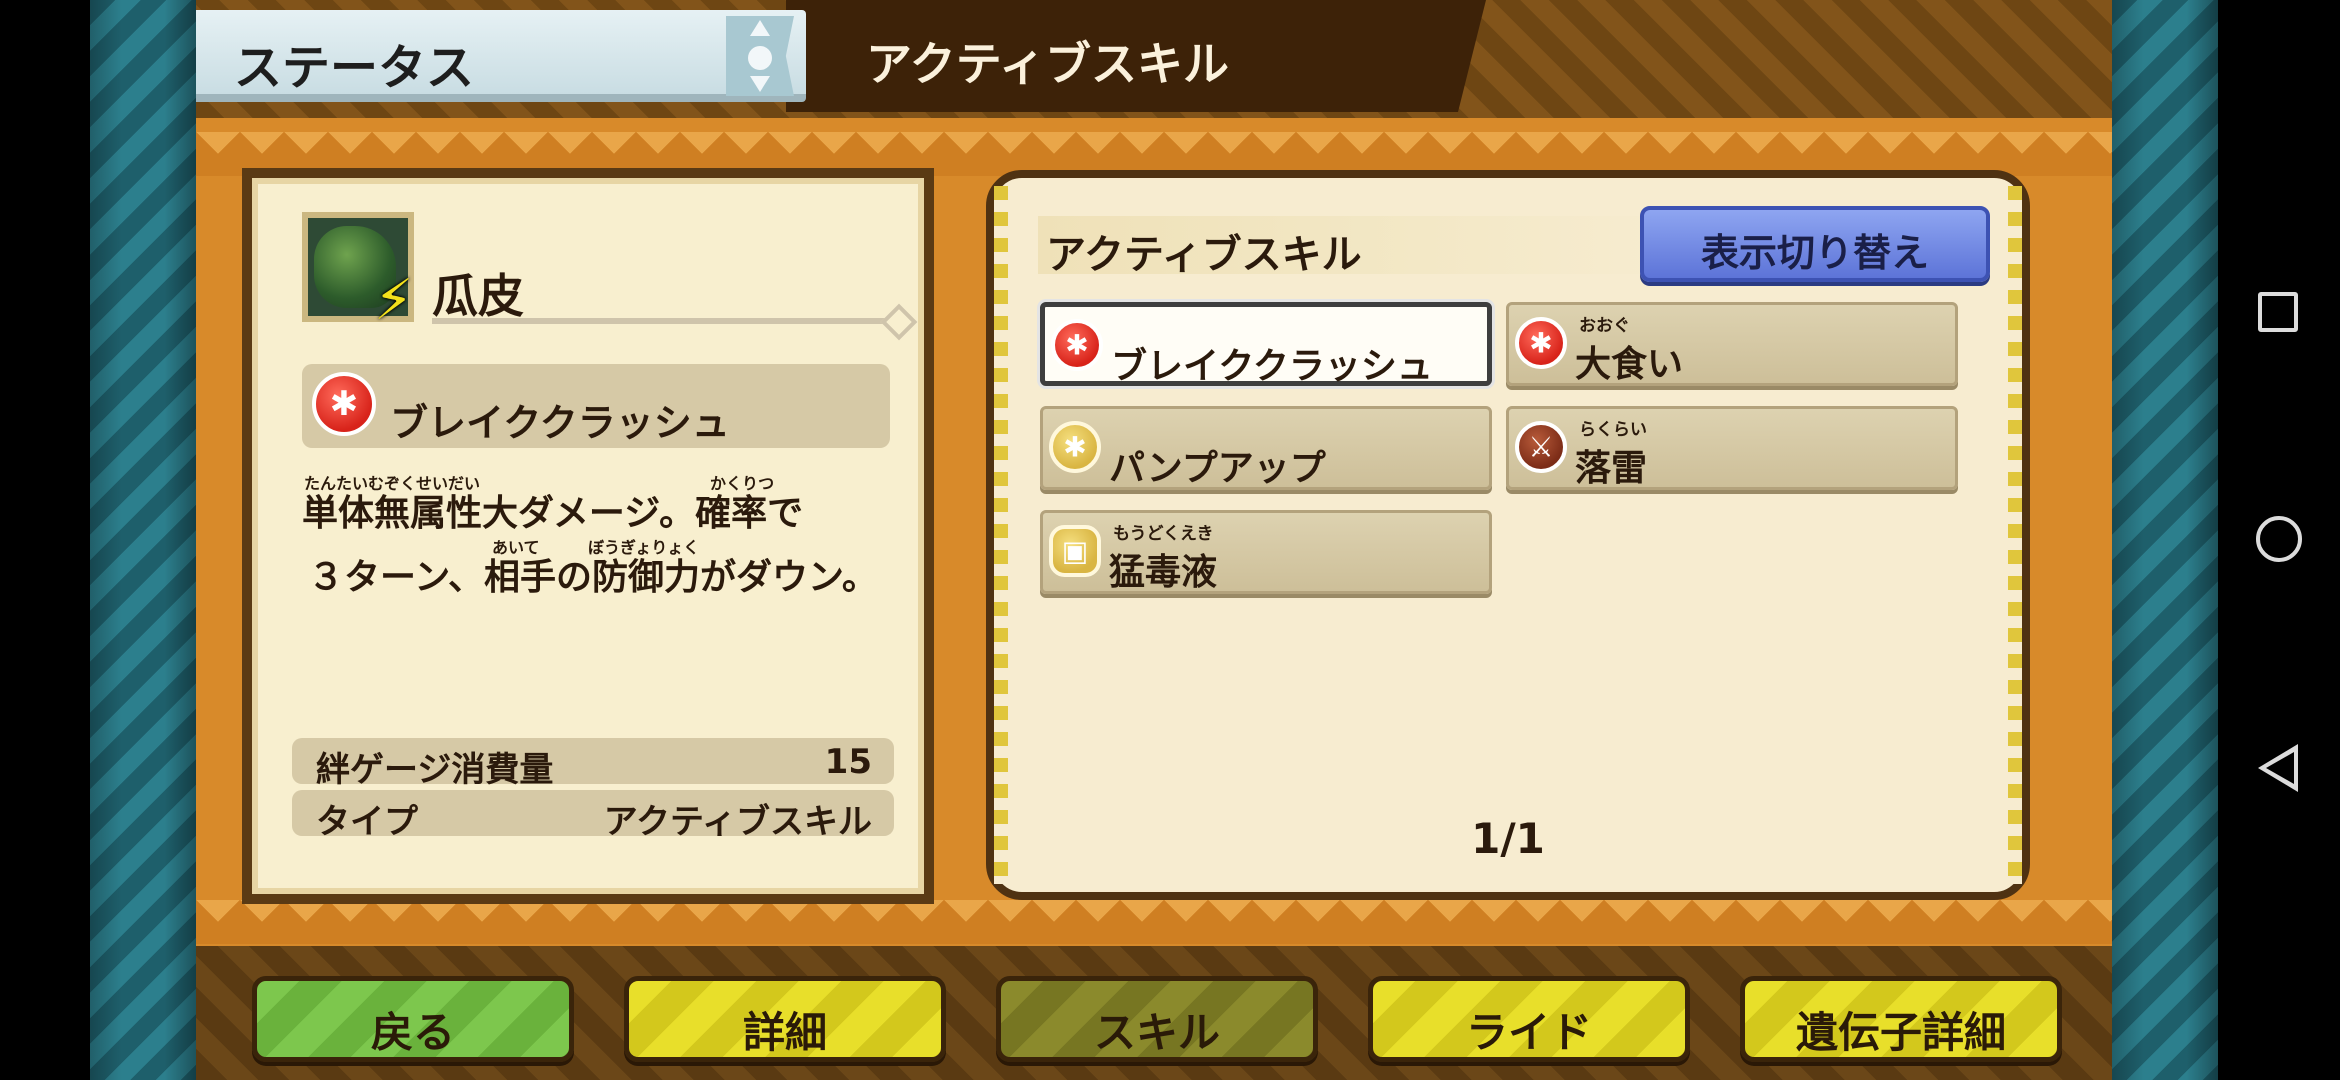 This screenshot has height=1080, width=2340. What do you see at coordinates (1204, 255) in the screenshot?
I see `panel-heading-text: アクティブスキル` at bounding box center [1204, 255].